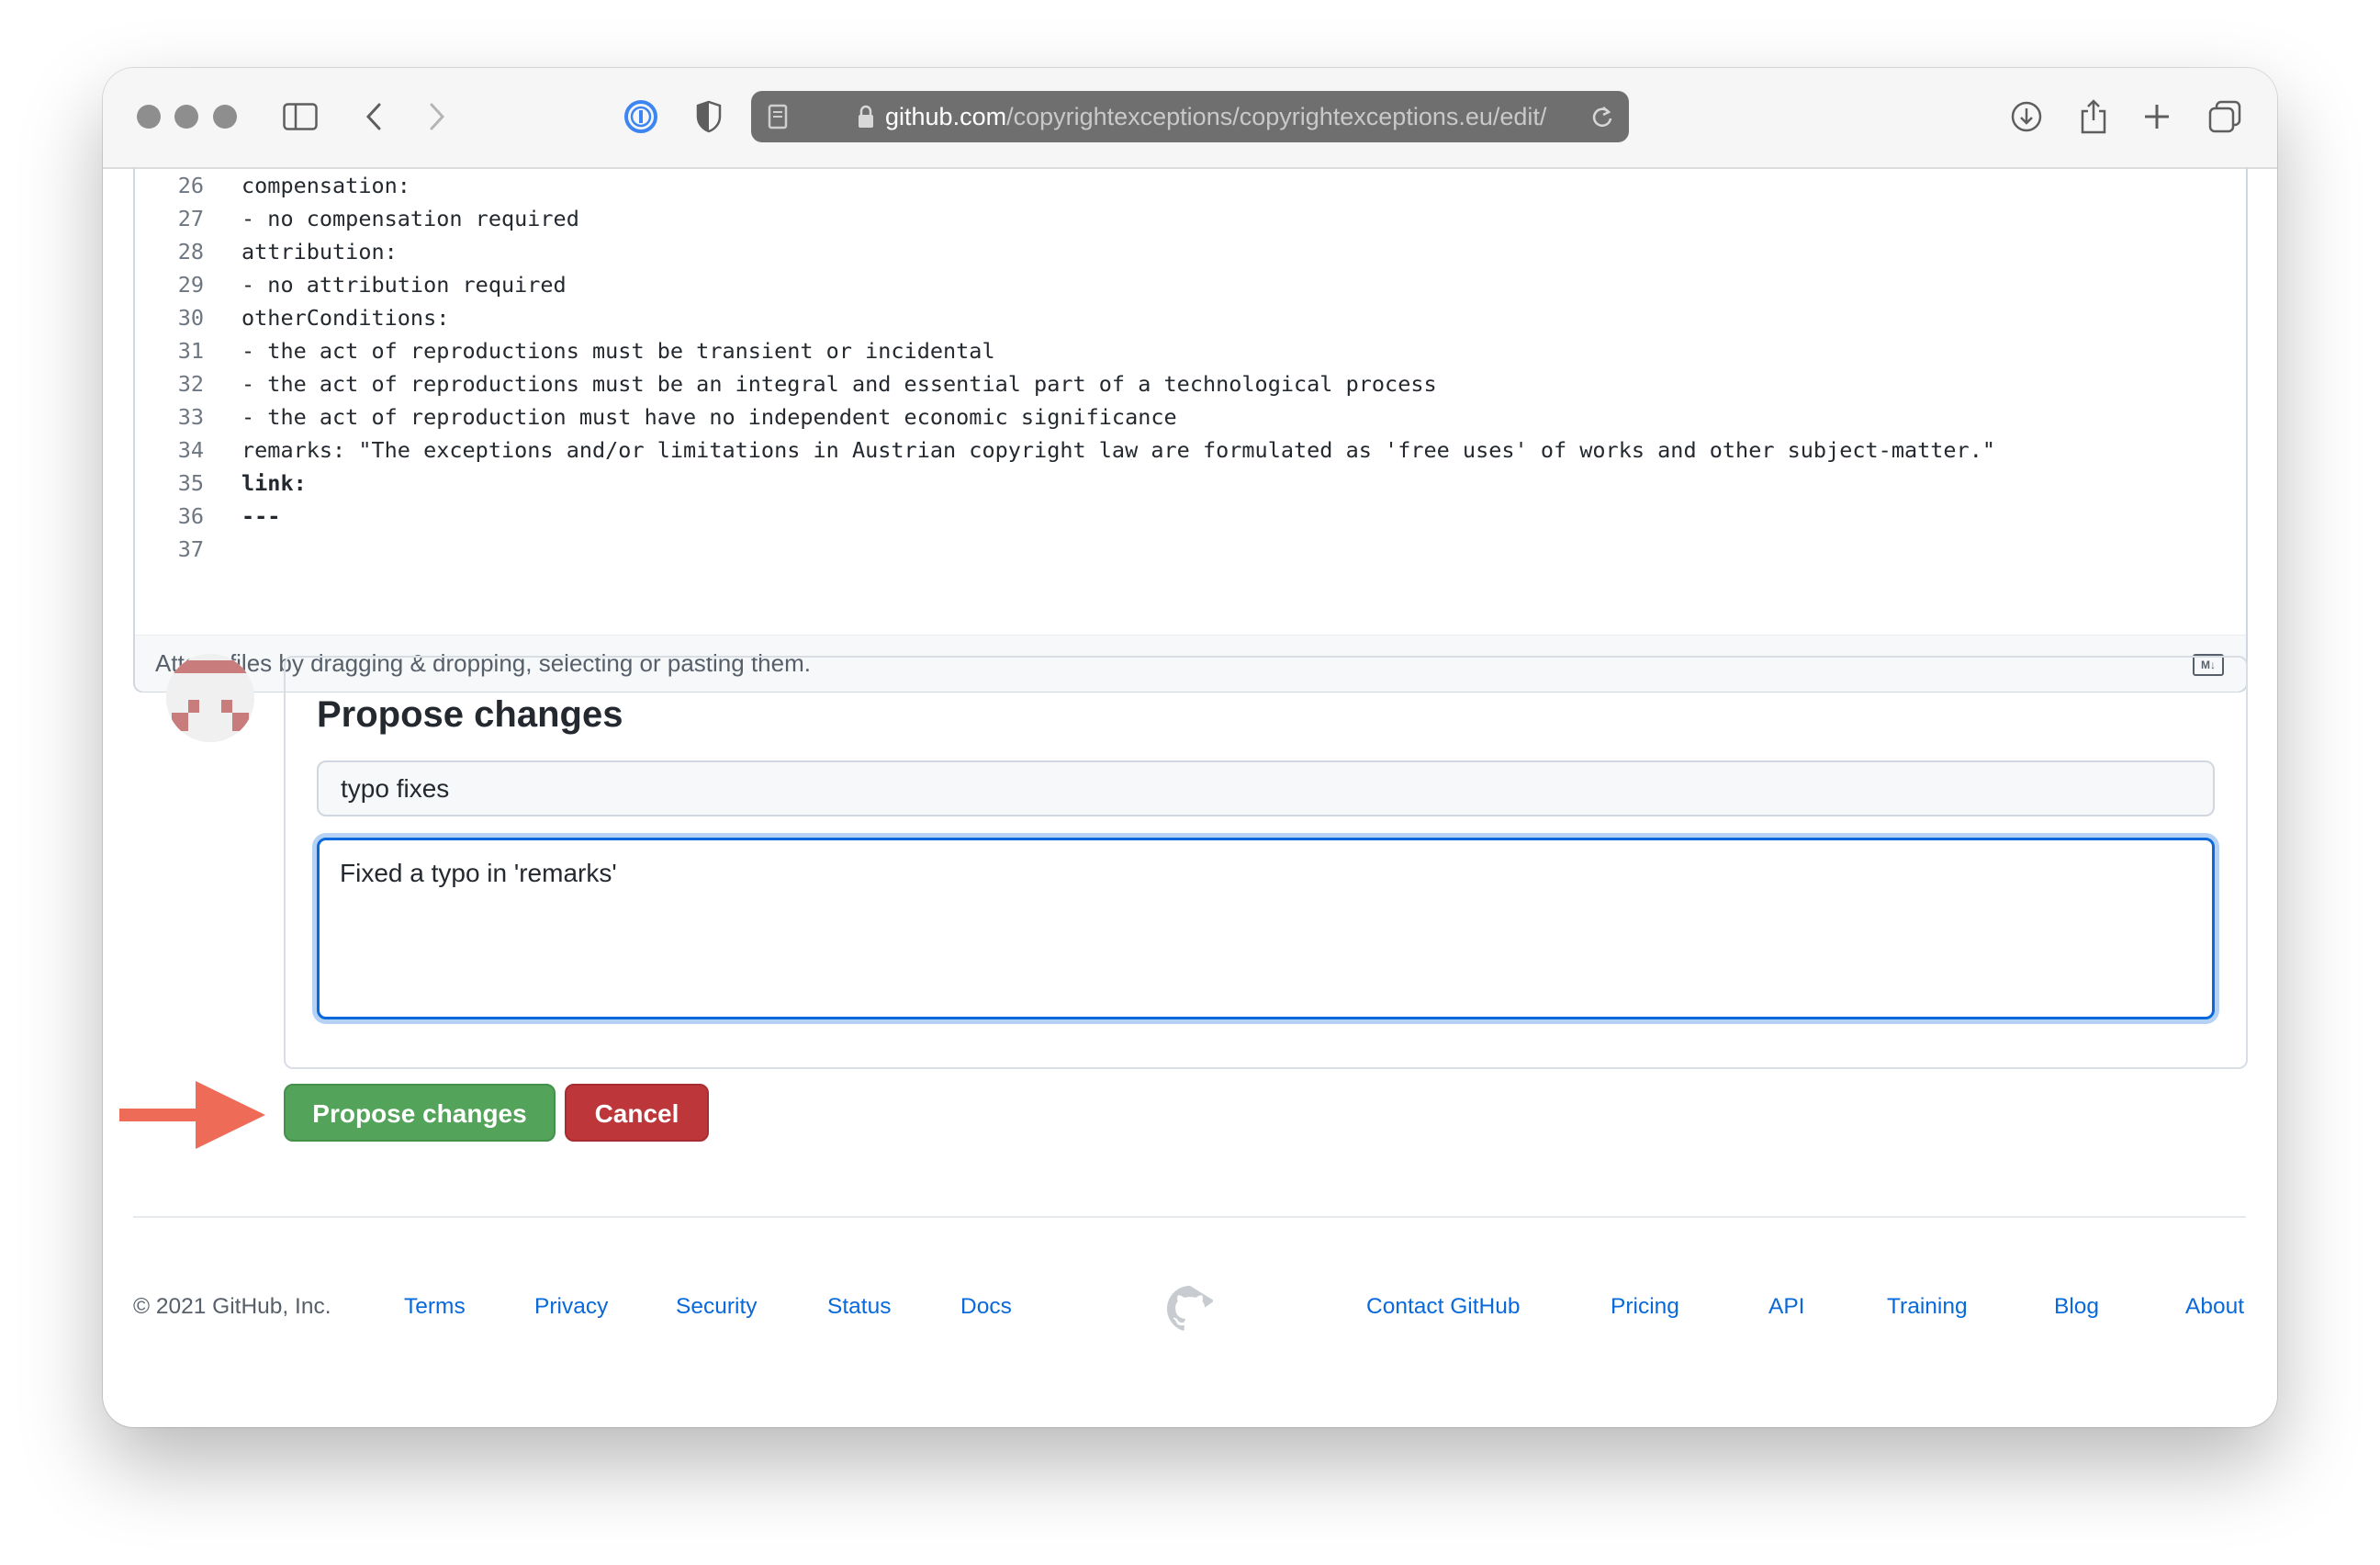 This screenshot has width=2380, height=1565. I want to click on line-number: 30, so click(190, 318).